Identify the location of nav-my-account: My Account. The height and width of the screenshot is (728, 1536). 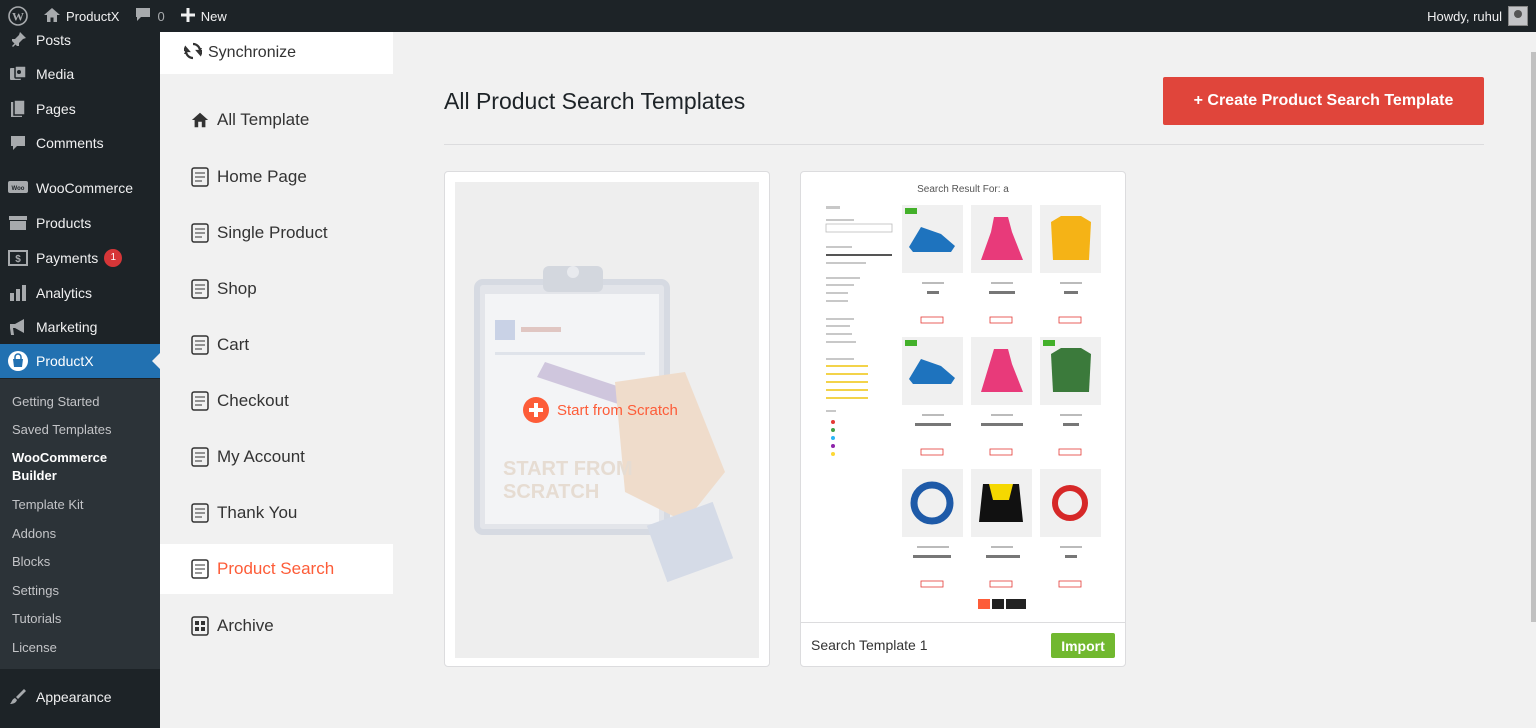
(276, 457).